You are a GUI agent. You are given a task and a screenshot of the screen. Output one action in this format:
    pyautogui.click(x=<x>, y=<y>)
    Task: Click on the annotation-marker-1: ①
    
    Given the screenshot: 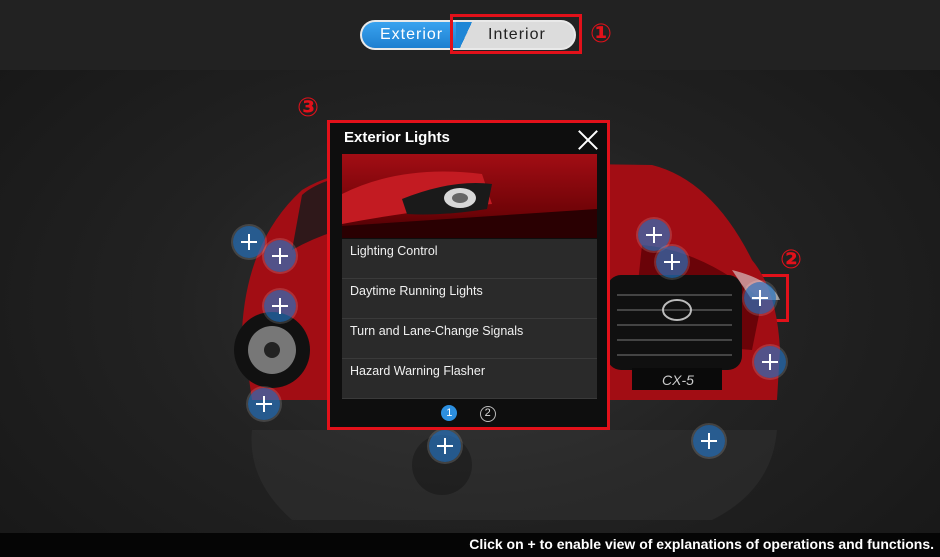 What is the action you would take?
    pyautogui.click(x=601, y=33)
    